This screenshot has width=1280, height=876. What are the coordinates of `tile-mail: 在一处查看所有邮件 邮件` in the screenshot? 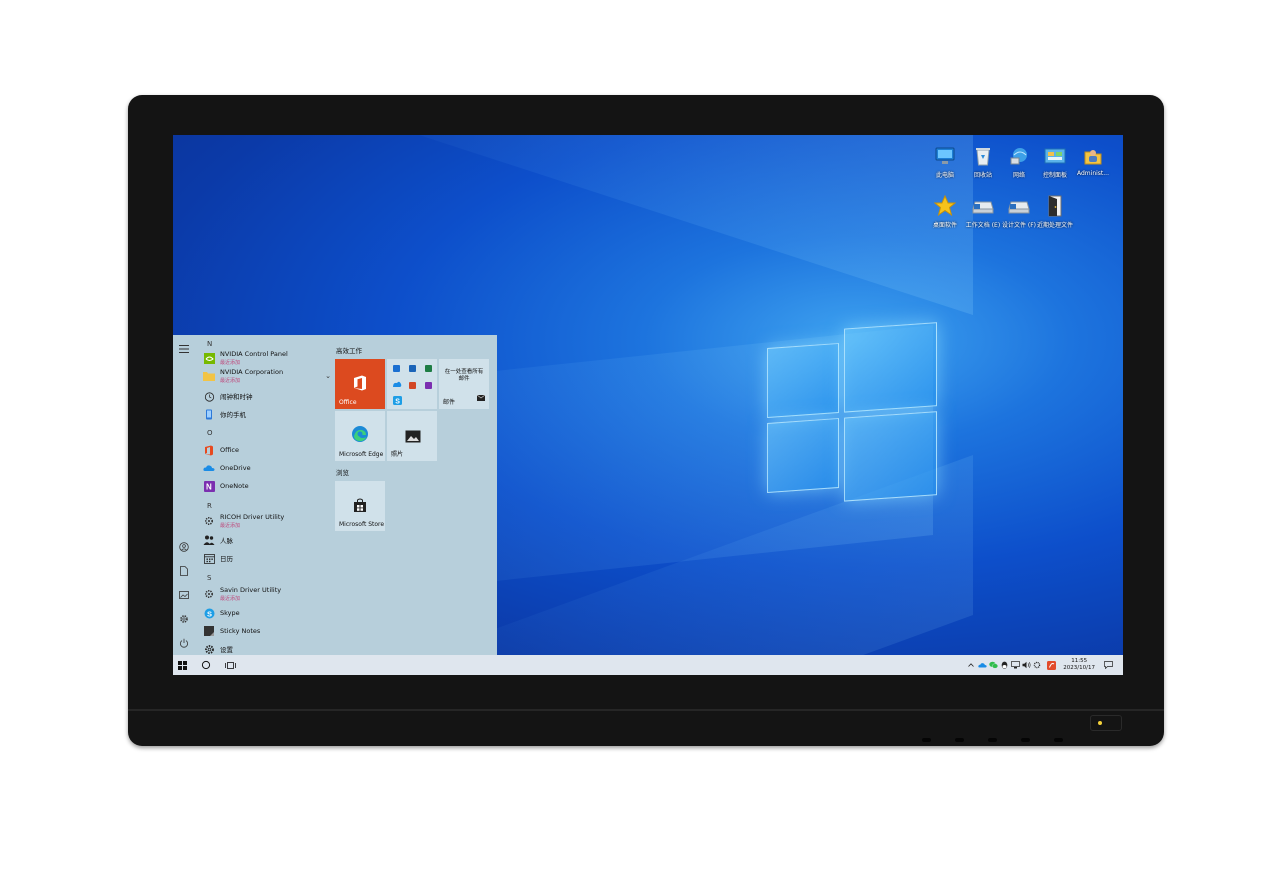 It's located at (464, 384).